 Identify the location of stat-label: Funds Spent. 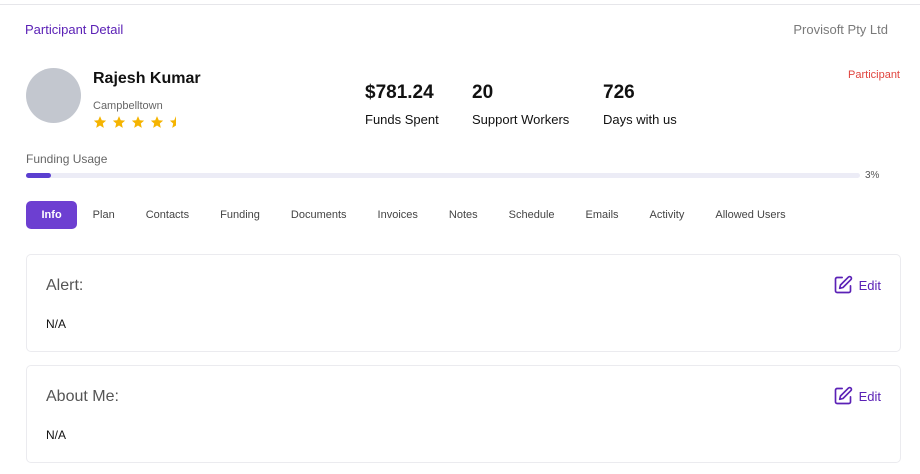
(402, 119).